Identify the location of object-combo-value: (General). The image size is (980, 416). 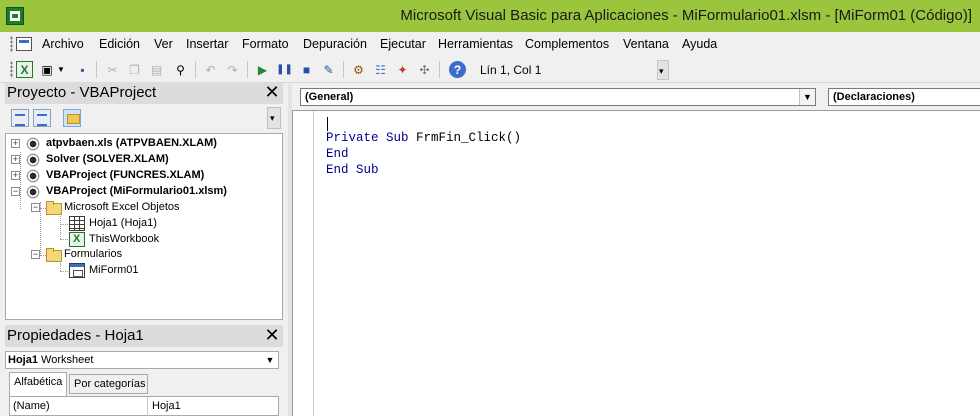
(329, 97).